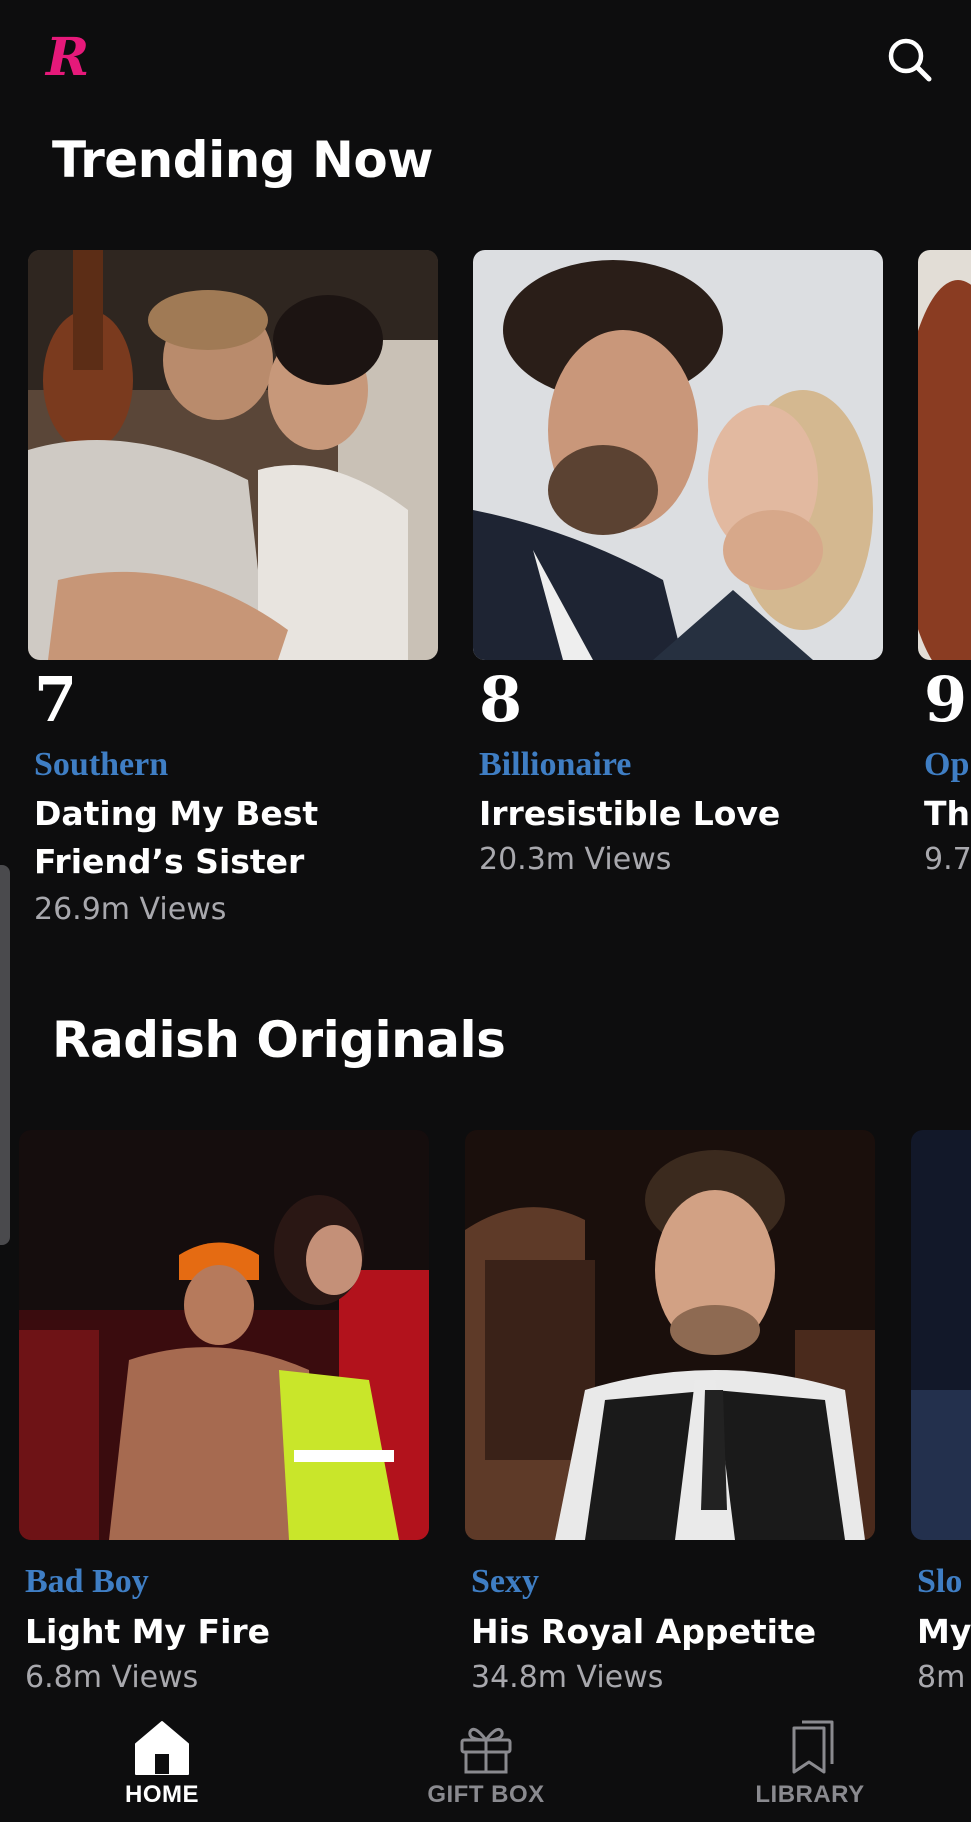 This screenshot has width=971, height=1822. Describe the element at coordinates (162, 1794) in the screenshot. I see `nav-label: HOME` at that location.